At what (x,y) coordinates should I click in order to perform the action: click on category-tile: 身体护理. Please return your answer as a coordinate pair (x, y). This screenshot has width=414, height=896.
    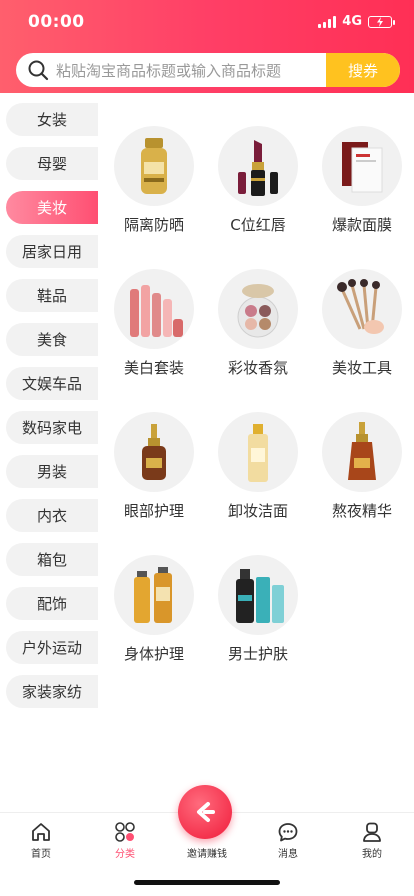
    Looking at the image, I should click on (153, 611).